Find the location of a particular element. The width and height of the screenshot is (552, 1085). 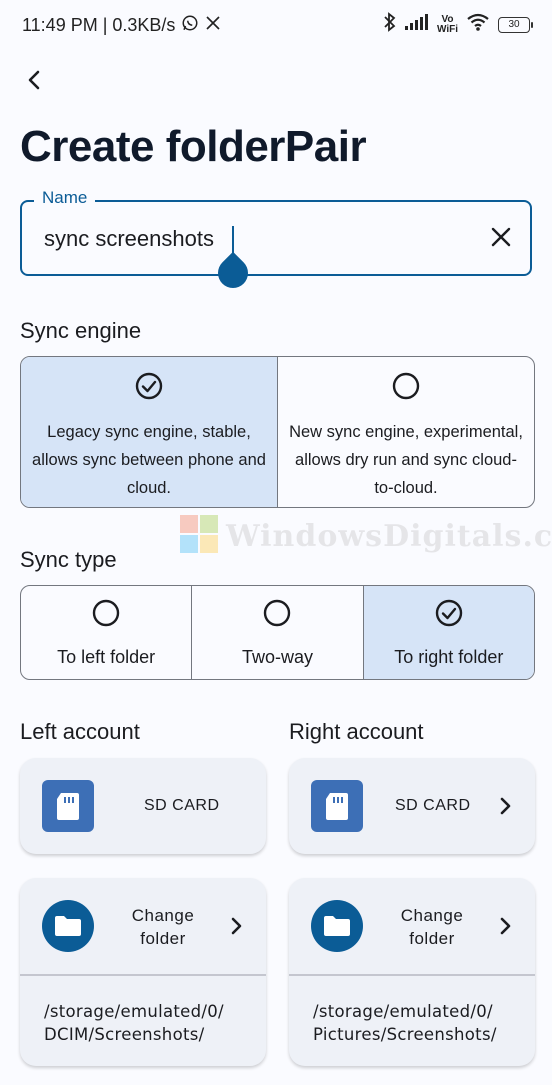

sync-type-option-right: To right folder is located at coordinates (448, 632).